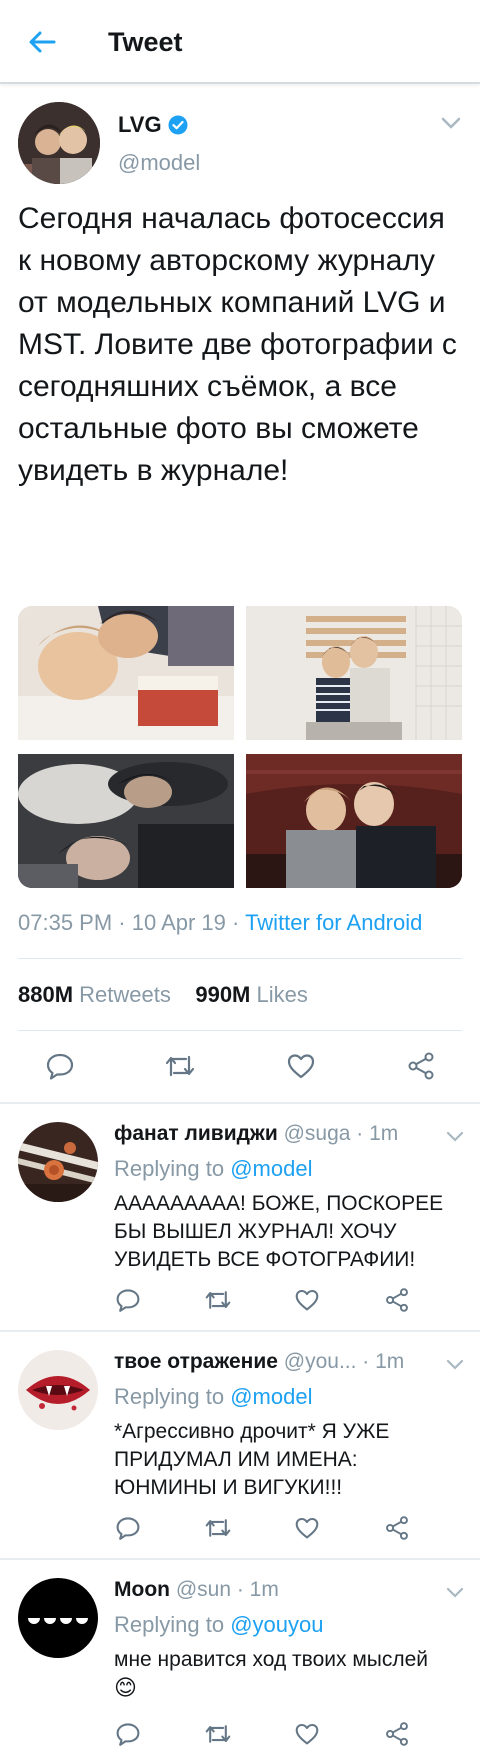 This screenshot has width=480, height=1764. What do you see at coordinates (276, 1624) in the screenshot?
I see `replying-to-link: @youyou` at bounding box center [276, 1624].